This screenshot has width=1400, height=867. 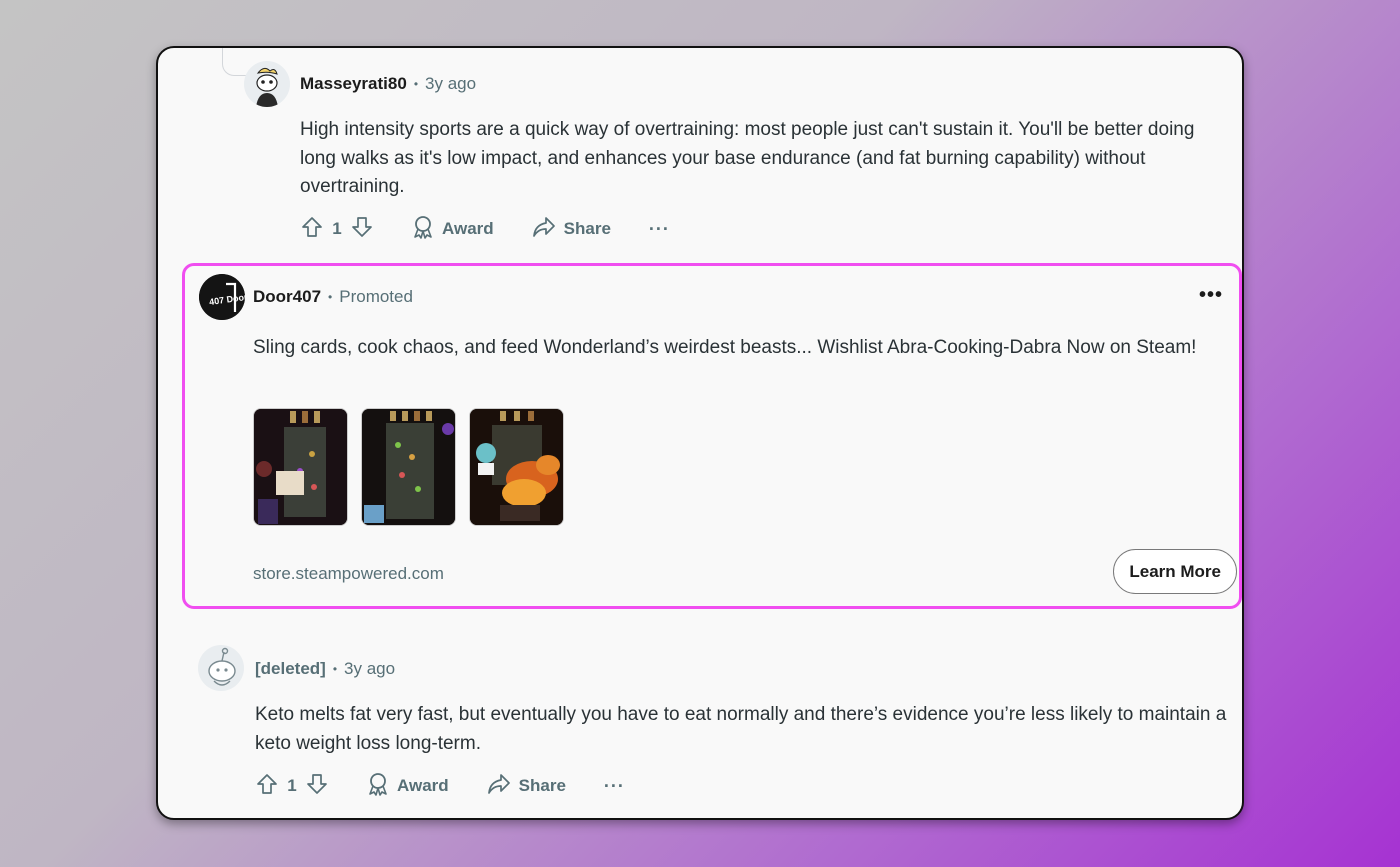 I want to click on user-avatar, so click(x=267, y=84).